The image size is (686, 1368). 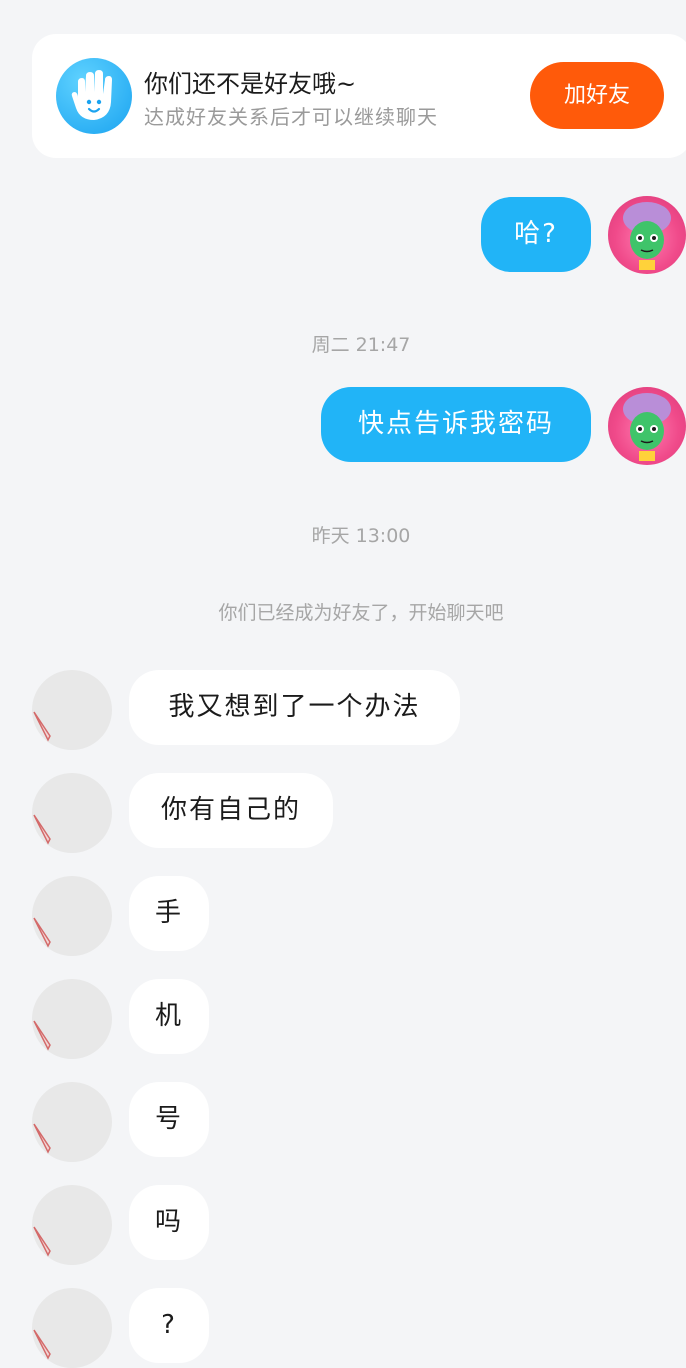 I want to click on incoming-message: 号, so click(x=169, y=1119).